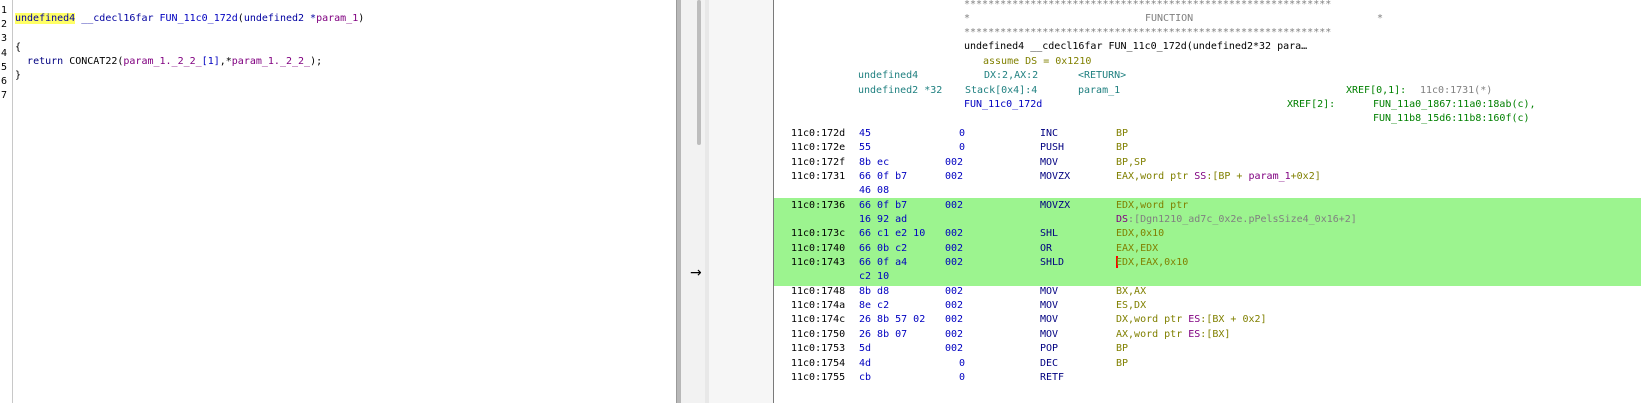 This screenshot has width=1641, height=403. What do you see at coordinates (18, 75) in the screenshot?
I see `code-line-close-brace: }` at bounding box center [18, 75].